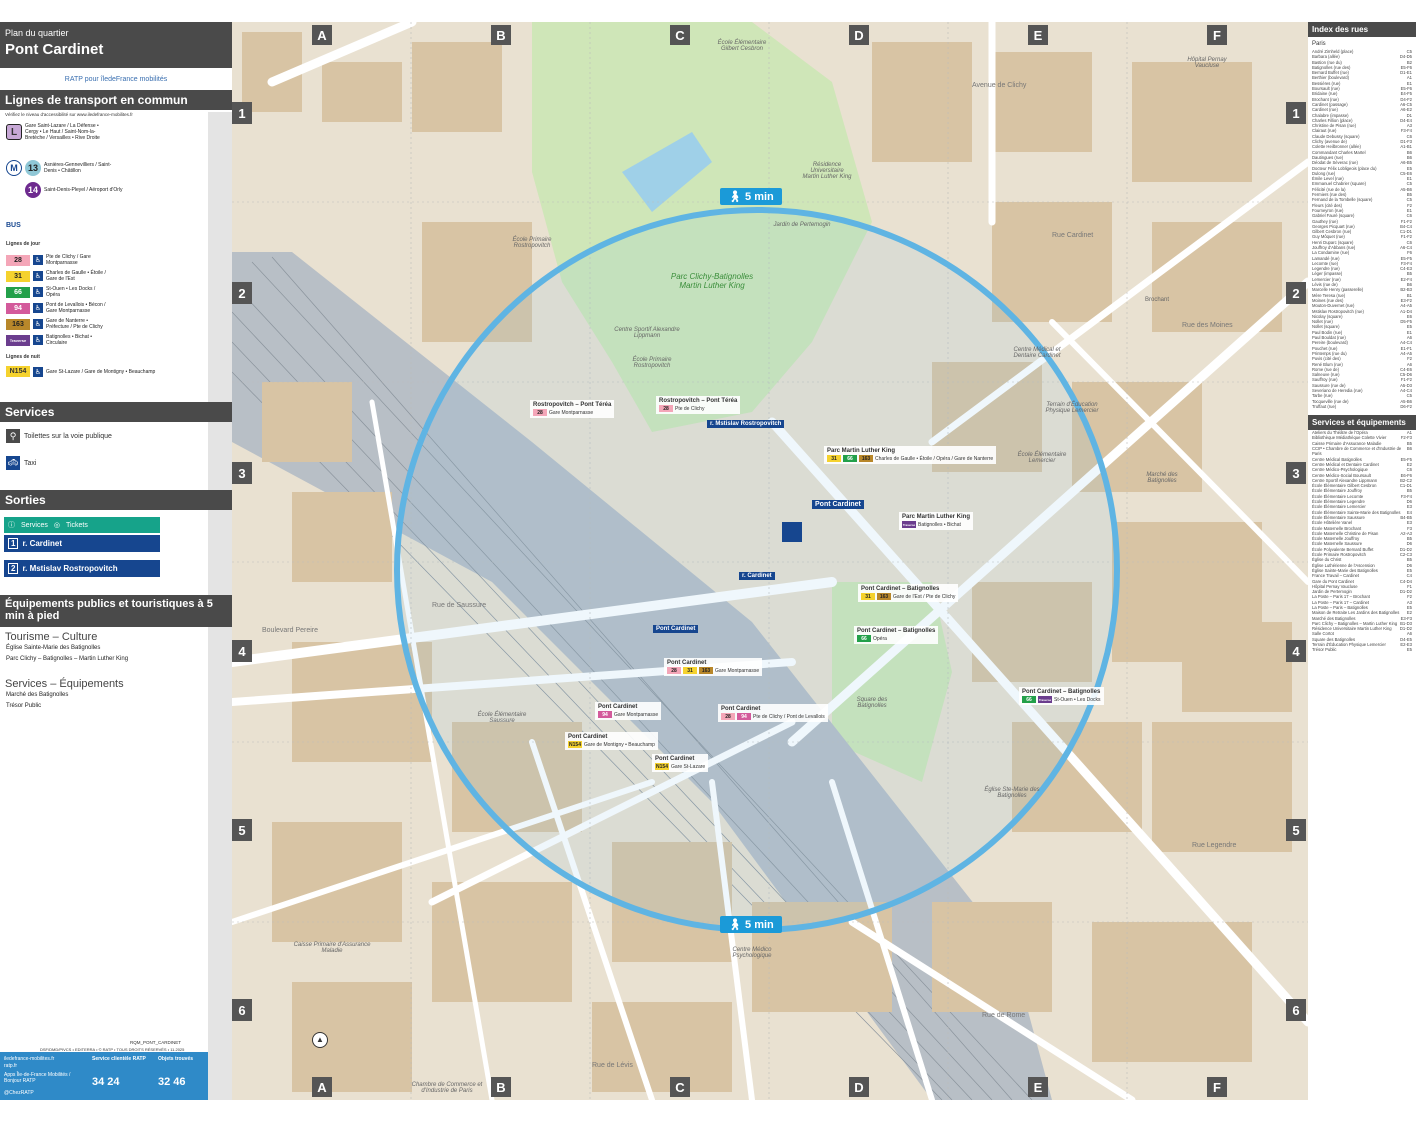 This screenshot has height=1122, width=1416. What do you see at coordinates (56, 260) in the screenshot?
I see `bus-row: 28 ♿ Pte de Clichy / Gare Montparnasse` at bounding box center [56, 260].